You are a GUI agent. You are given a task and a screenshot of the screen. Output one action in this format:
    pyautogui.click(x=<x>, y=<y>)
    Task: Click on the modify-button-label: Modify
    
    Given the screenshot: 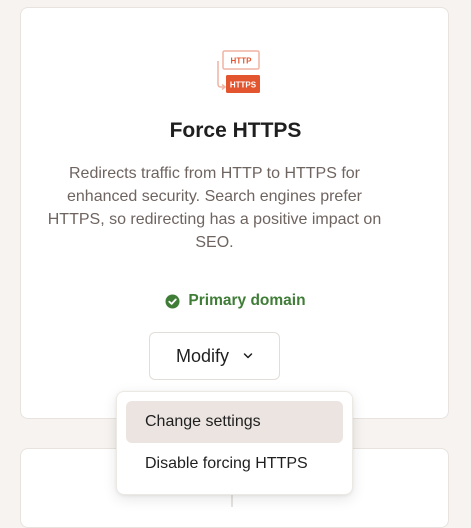 What is the action you would take?
    pyautogui.click(x=202, y=355)
    